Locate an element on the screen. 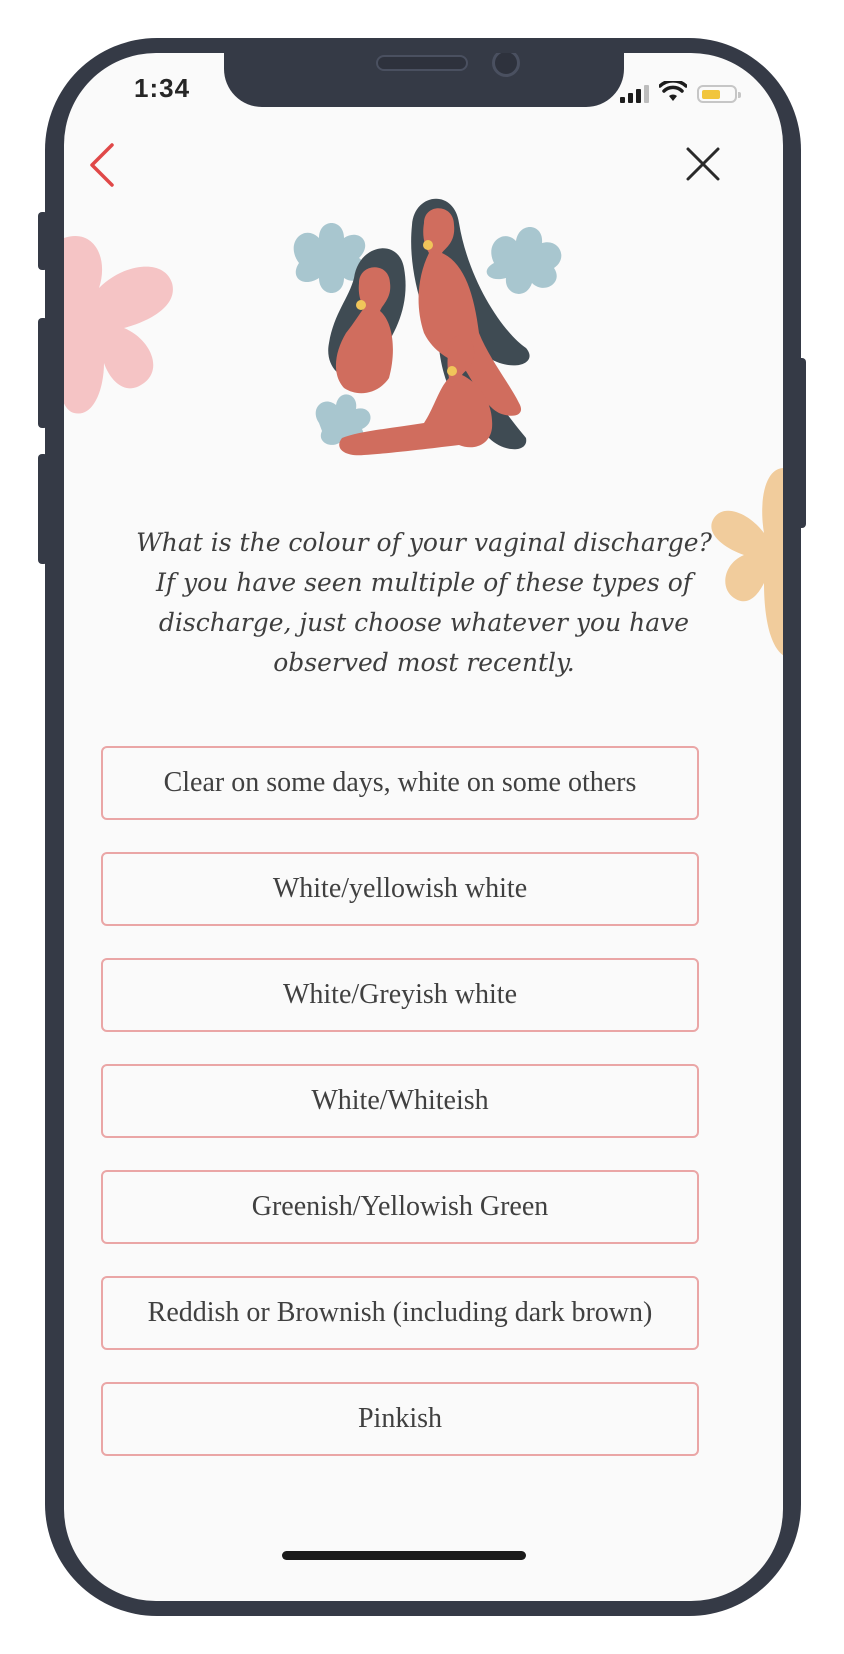 Image resolution: width=844 pixels, height=1654 pixels. option-clear-white: Clear on some days, white on some others is located at coordinates (400, 783).